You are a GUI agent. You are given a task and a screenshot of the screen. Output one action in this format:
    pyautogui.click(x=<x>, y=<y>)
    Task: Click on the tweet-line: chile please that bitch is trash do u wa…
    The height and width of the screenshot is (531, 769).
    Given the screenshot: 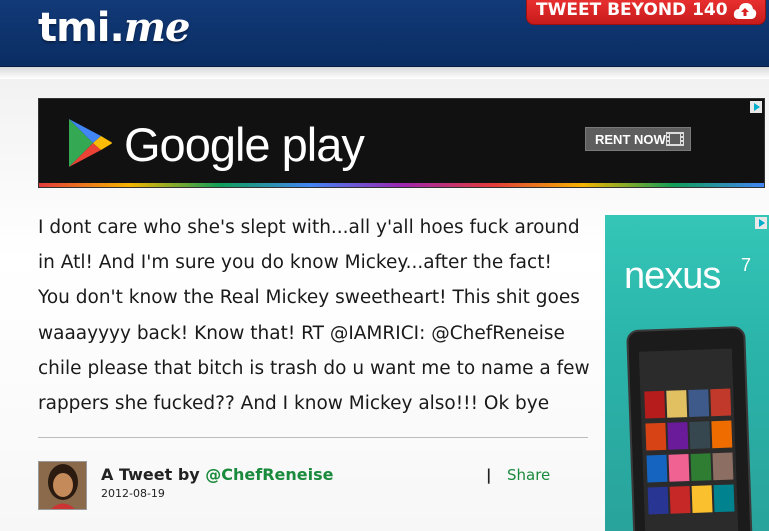 What is the action you would take?
    pyautogui.click(x=314, y=368)
    